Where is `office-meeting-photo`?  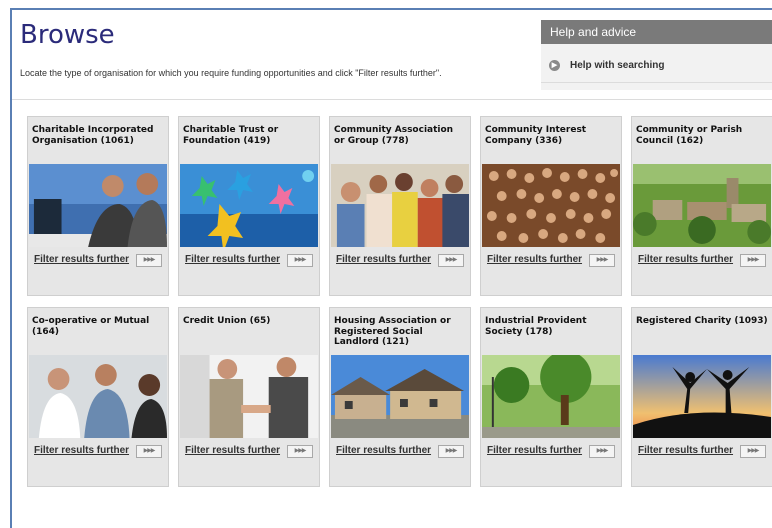 office-meeting-photo is located at coordinates (98, 205).